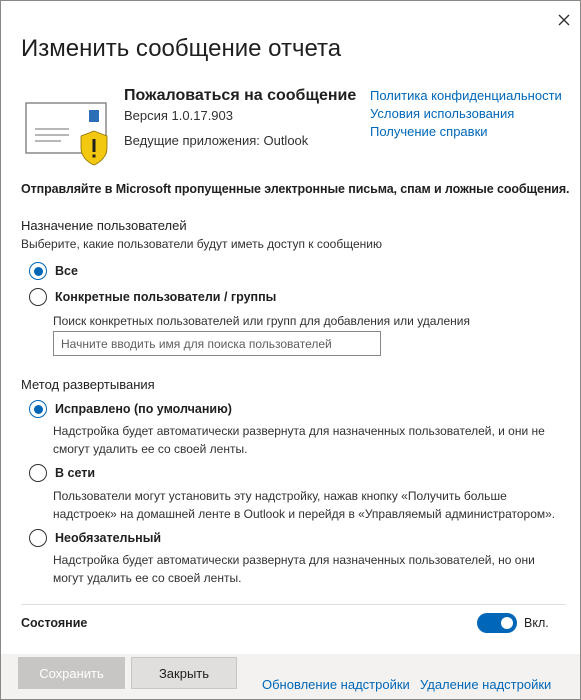  Describe the element at coordinates (336, 684) in the screenshot. I see `update-addin-link: Обновление надстройки` at that location.